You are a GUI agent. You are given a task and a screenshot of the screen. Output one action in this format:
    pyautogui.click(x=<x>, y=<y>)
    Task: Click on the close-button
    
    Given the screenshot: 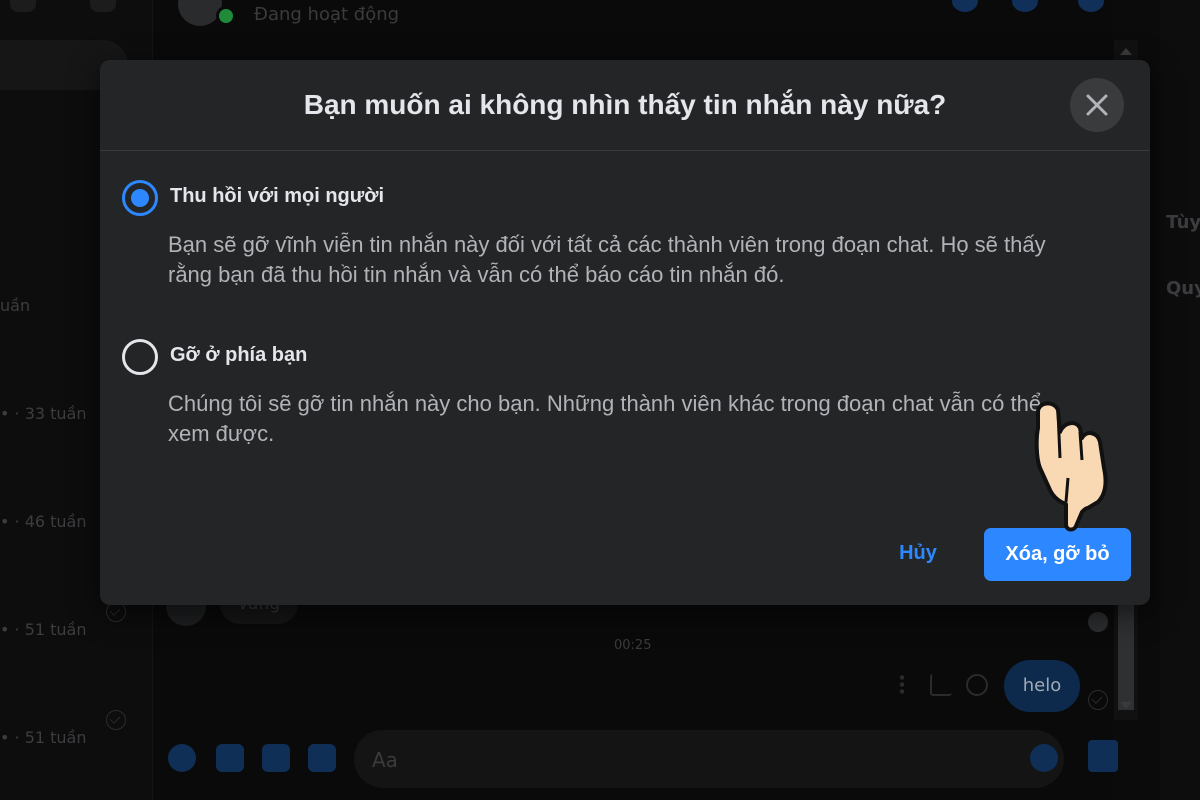 What is the action you would take?
    pyautogui.click(x=1097, y=105)
    